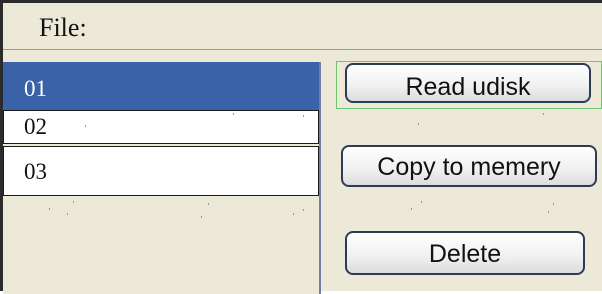 This screenshot has height=294, width=602. I want to click on read-udisk-button: Read udisk, so click(468, 83).